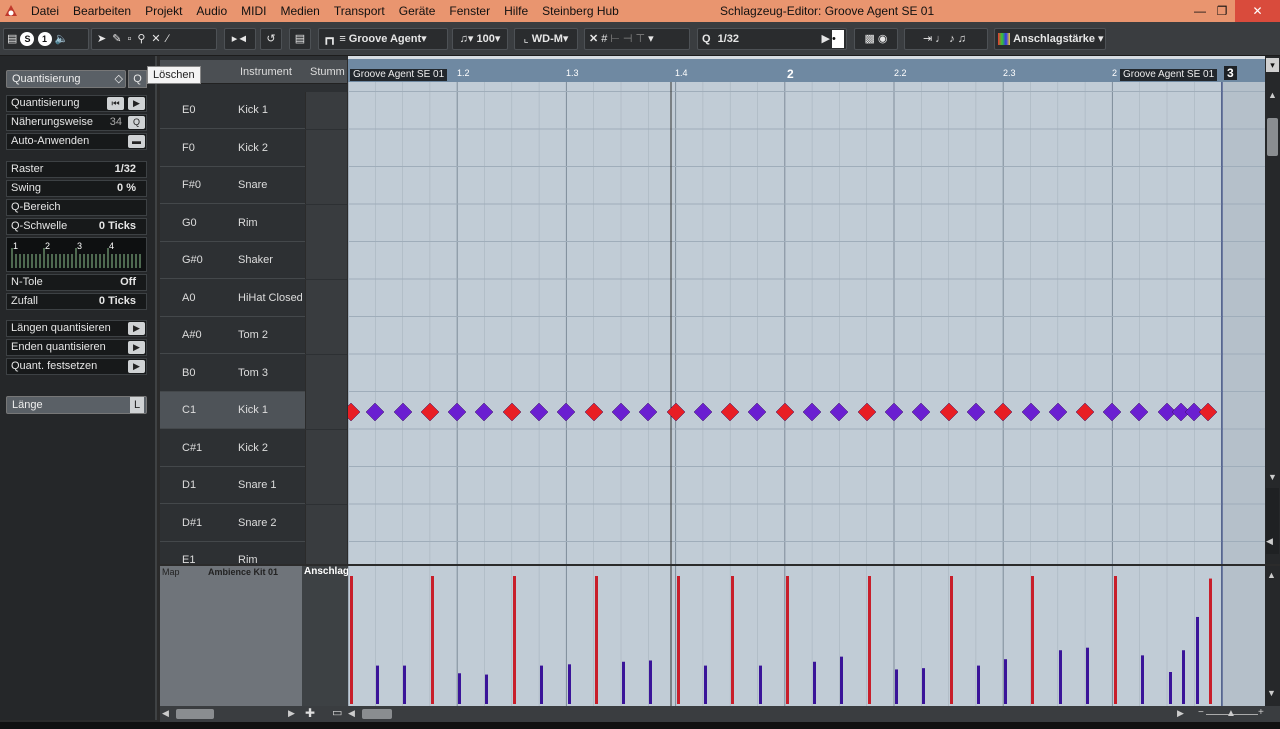  Describe the element at coordinates (942, 39) in the screenshot. I see `note-in-icon: ♩` at that location.